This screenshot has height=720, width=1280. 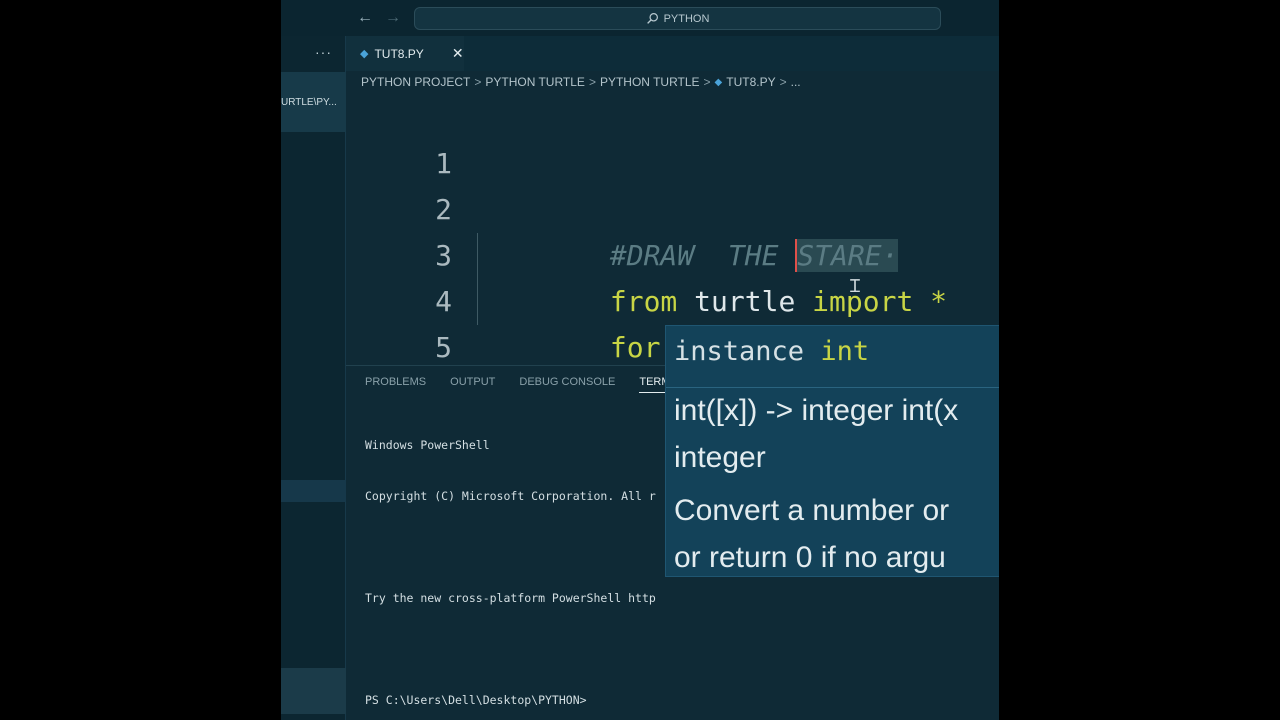 I want to click on text-cursor-icon: Ɪ, so click(x=855, y=286).